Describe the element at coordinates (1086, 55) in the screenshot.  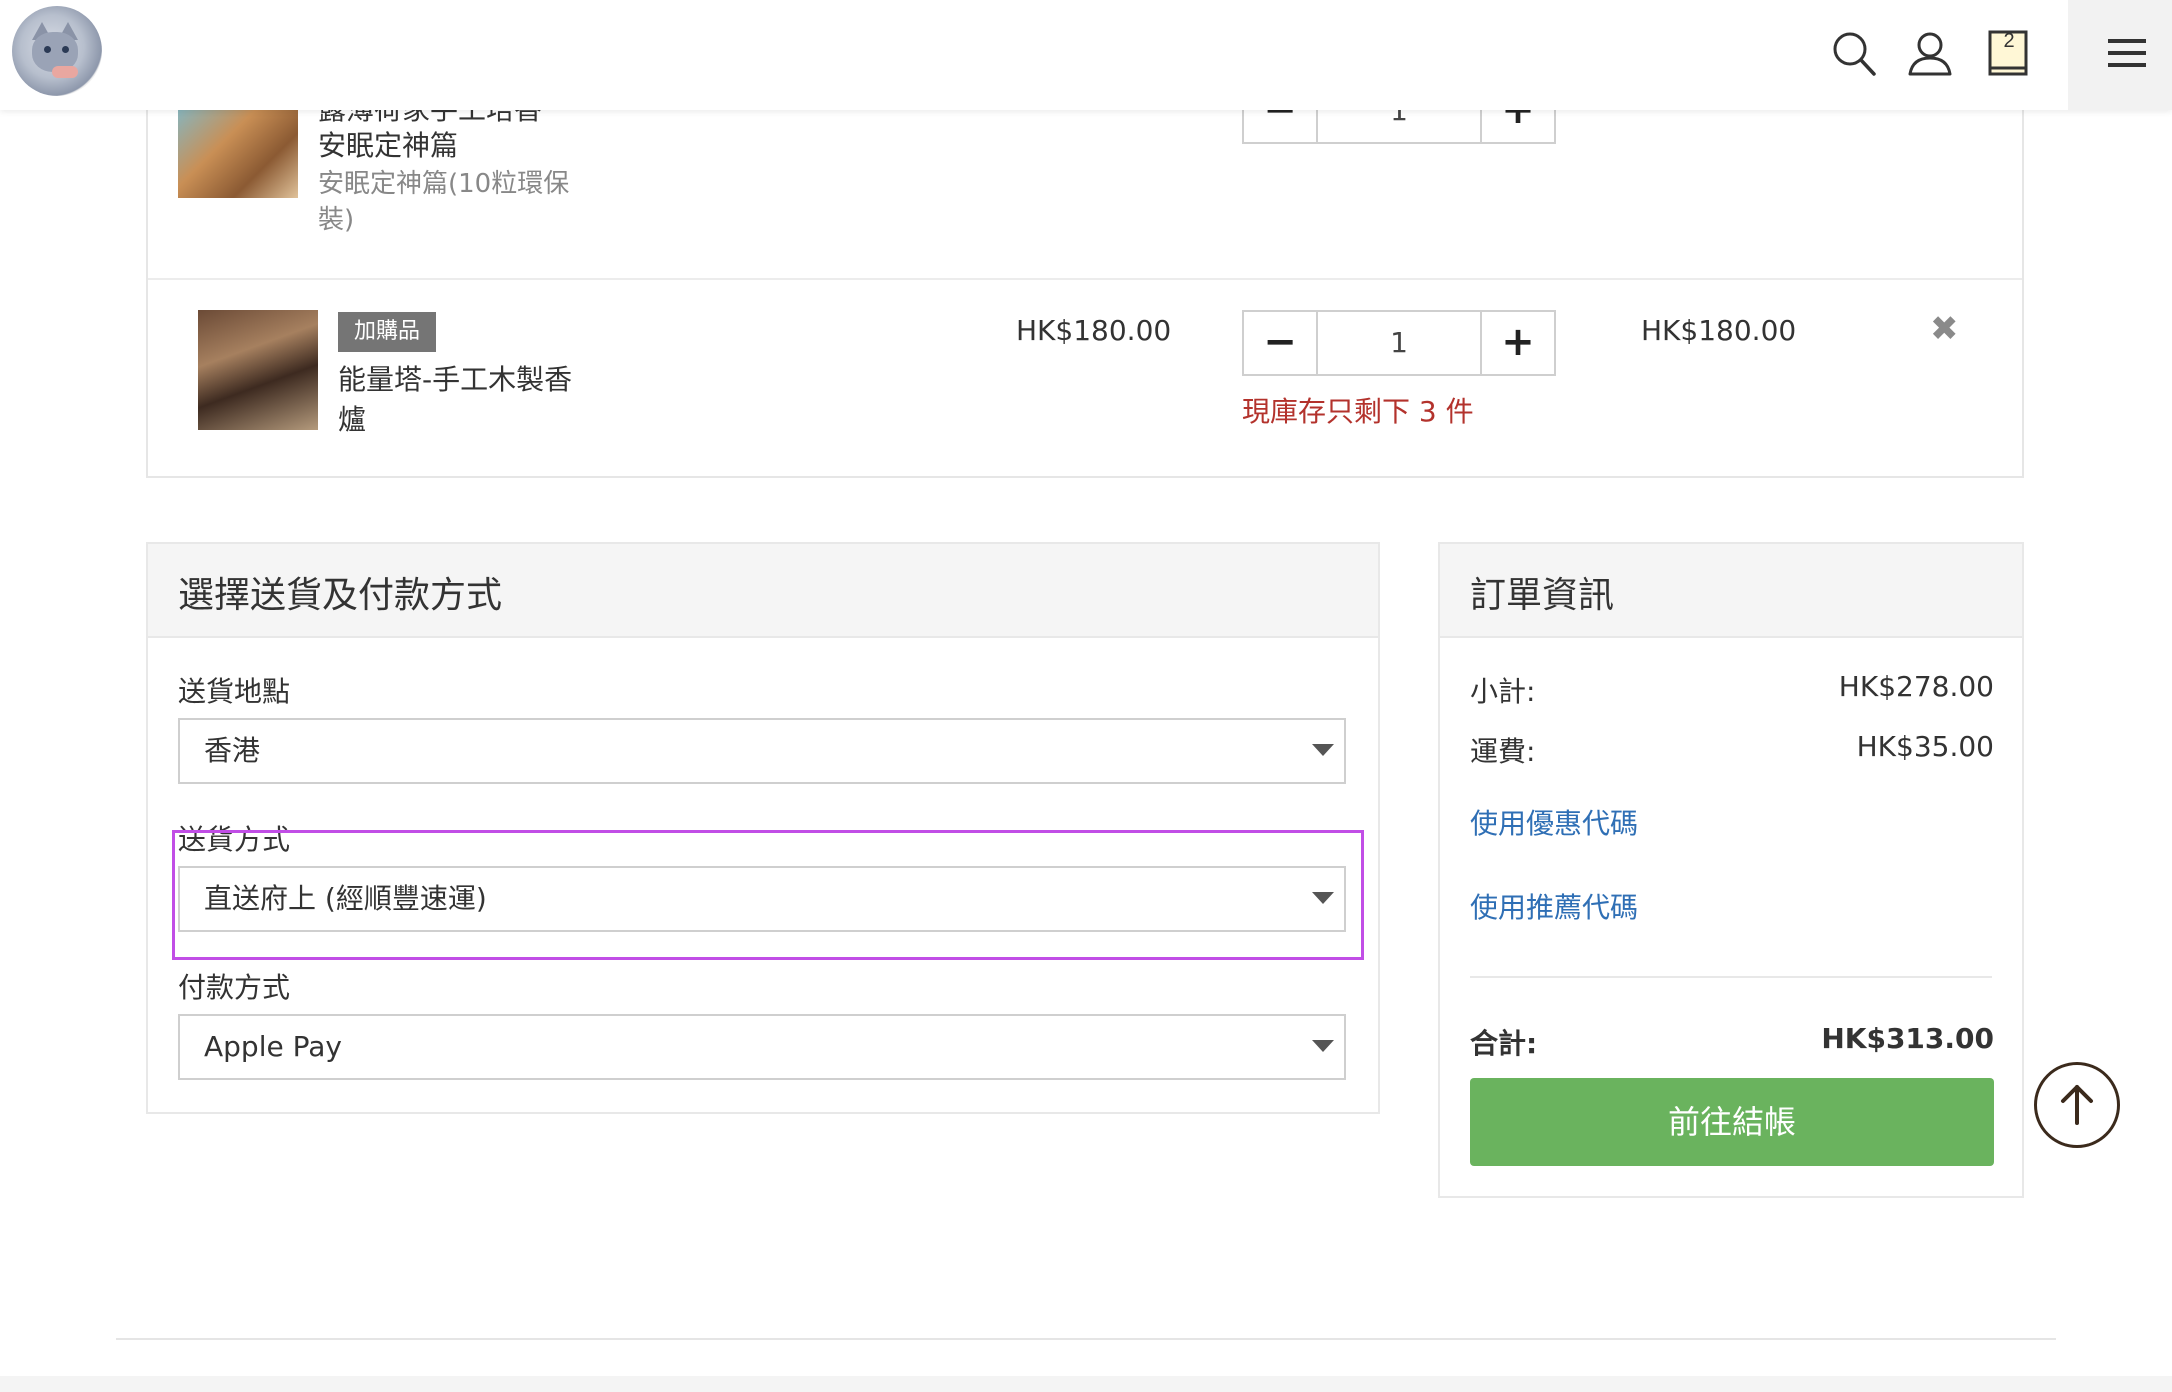
I see `site-header: 2` at that location.